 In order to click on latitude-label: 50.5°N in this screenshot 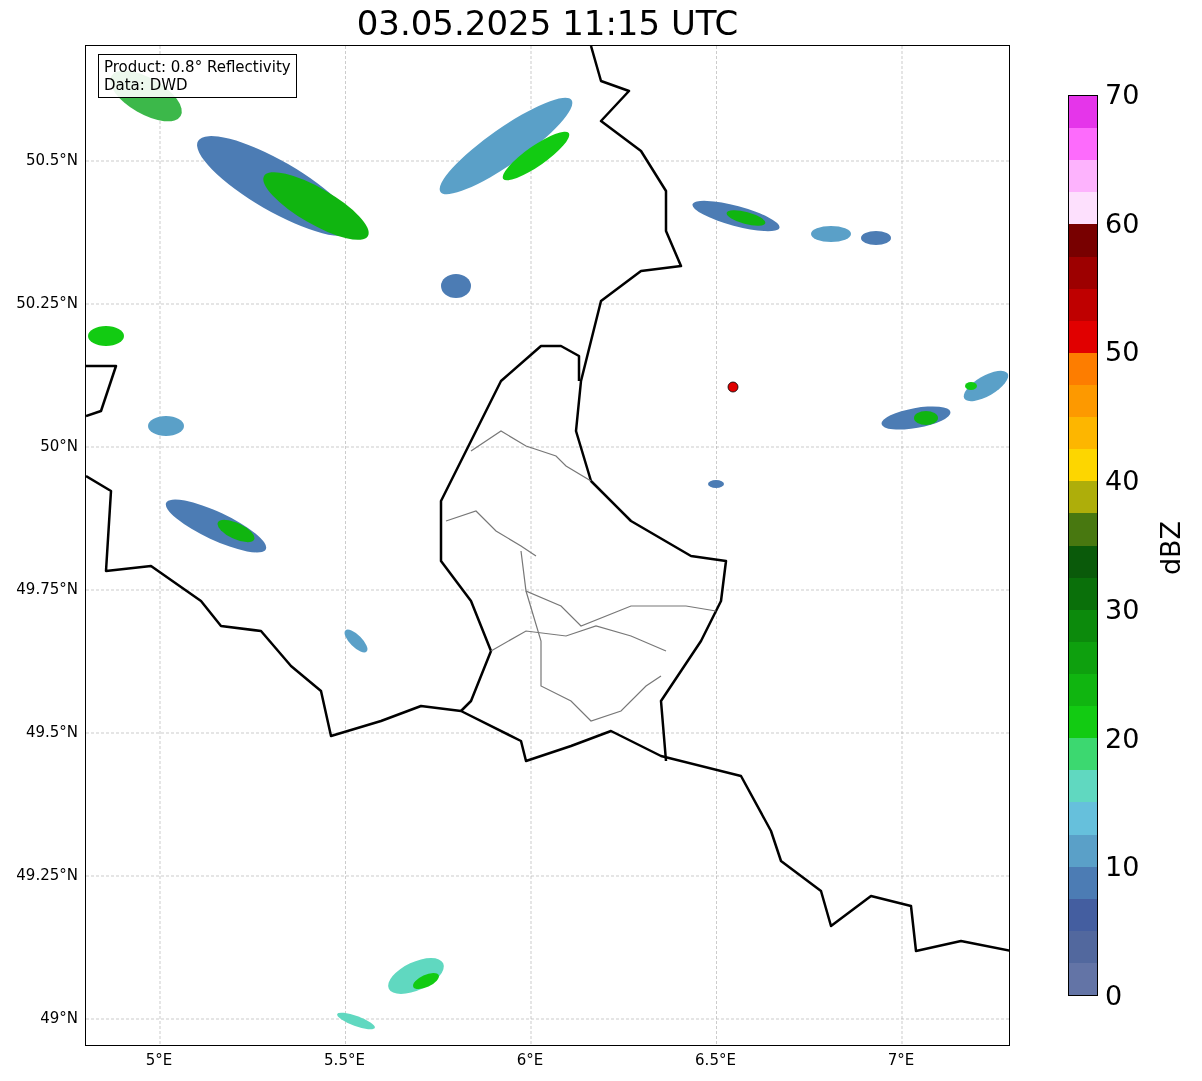, I will do `click(51, 160)`.